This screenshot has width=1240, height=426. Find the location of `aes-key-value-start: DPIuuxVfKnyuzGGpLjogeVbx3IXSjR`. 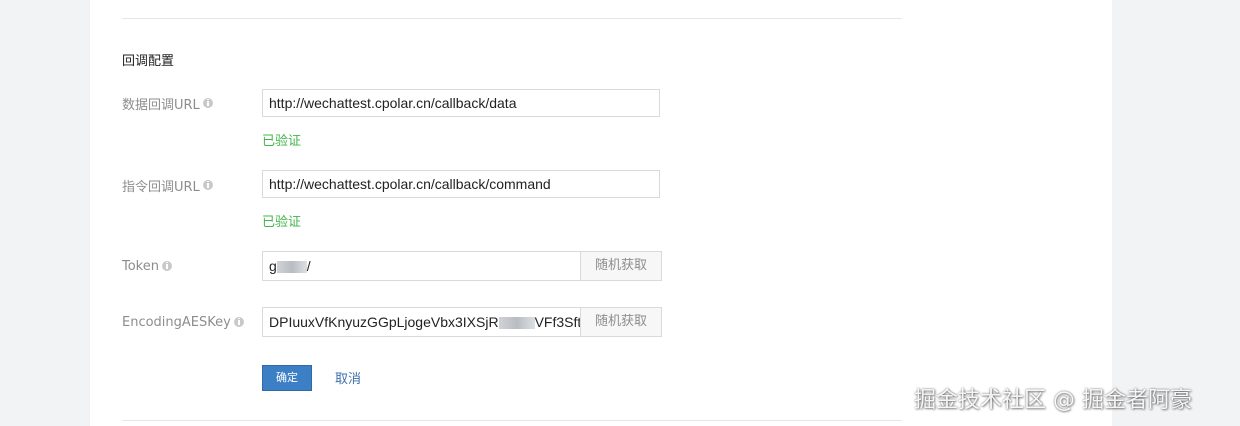

aes-key-value-start: DPIuuxVfKnyuzGGpLjogeVbx3IXSjR is located at coordinates (384, 322).